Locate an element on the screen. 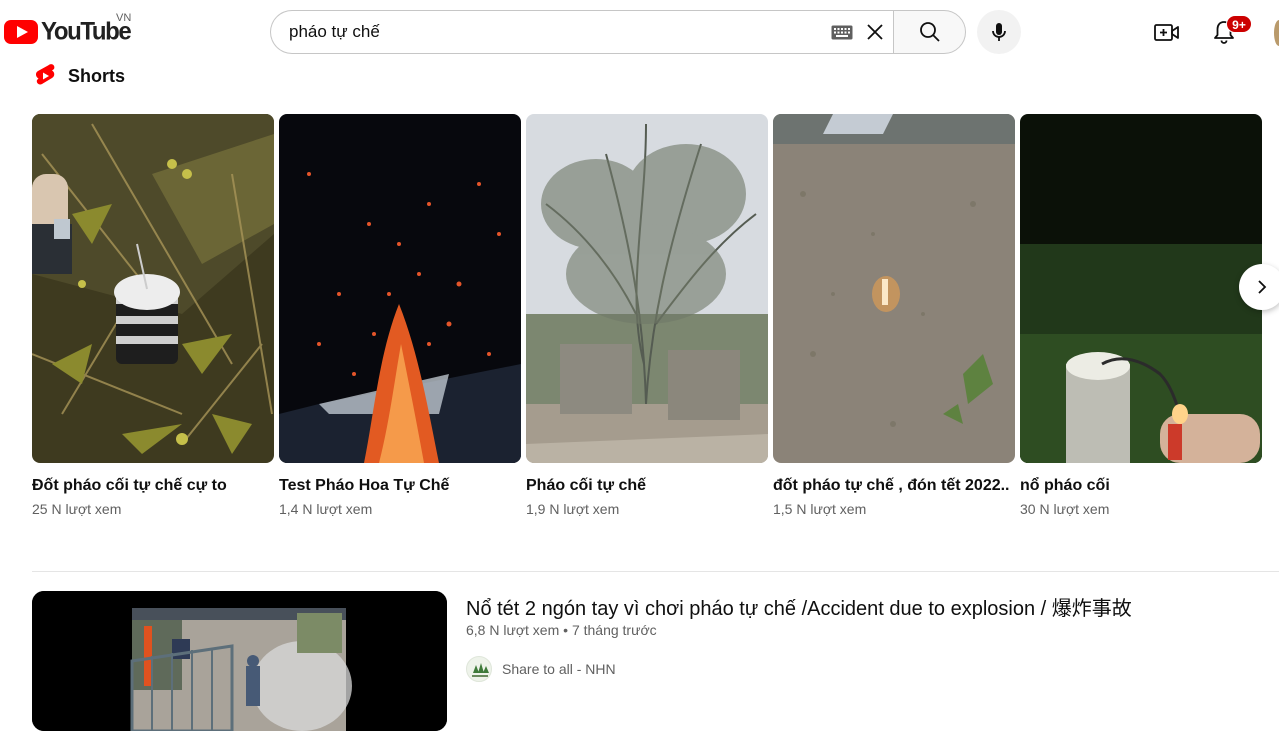  video-age: 7 tháng trước is located at coordinates (614, 630).